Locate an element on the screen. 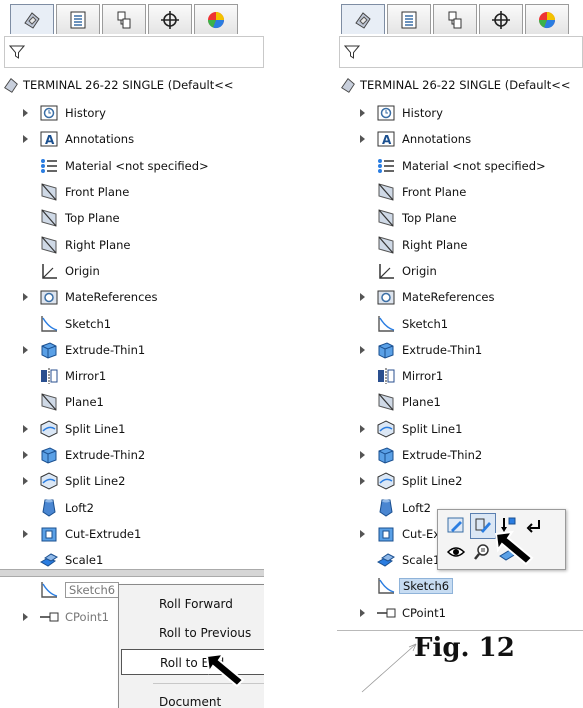 The width and height of the screenshot is (583, 708). tree-item-label: MateReferences is located at coordinates (448, 297).